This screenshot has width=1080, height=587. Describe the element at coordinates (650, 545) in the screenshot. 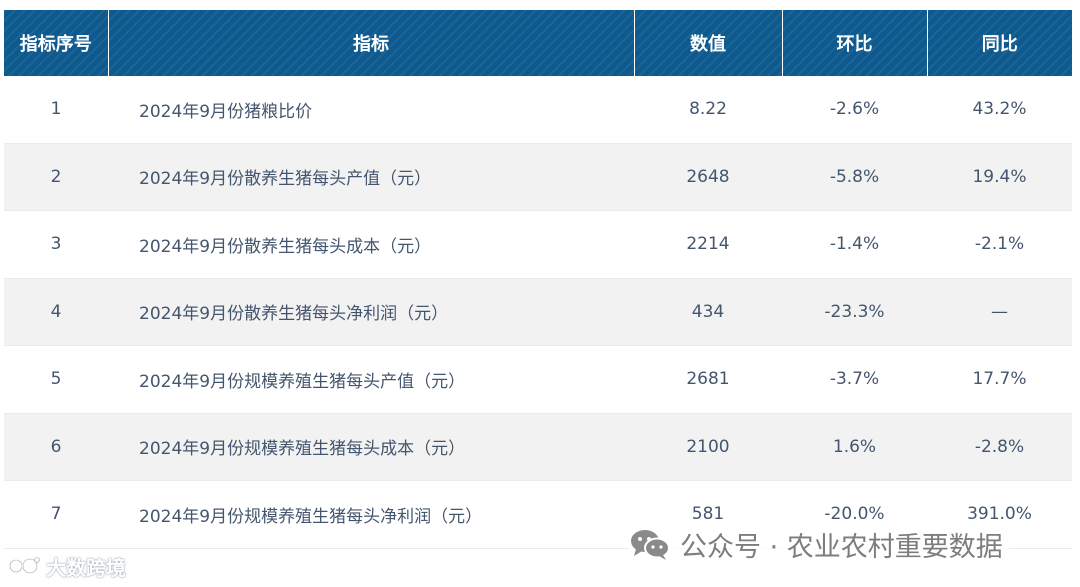

I see `wechat-icon` at that location.